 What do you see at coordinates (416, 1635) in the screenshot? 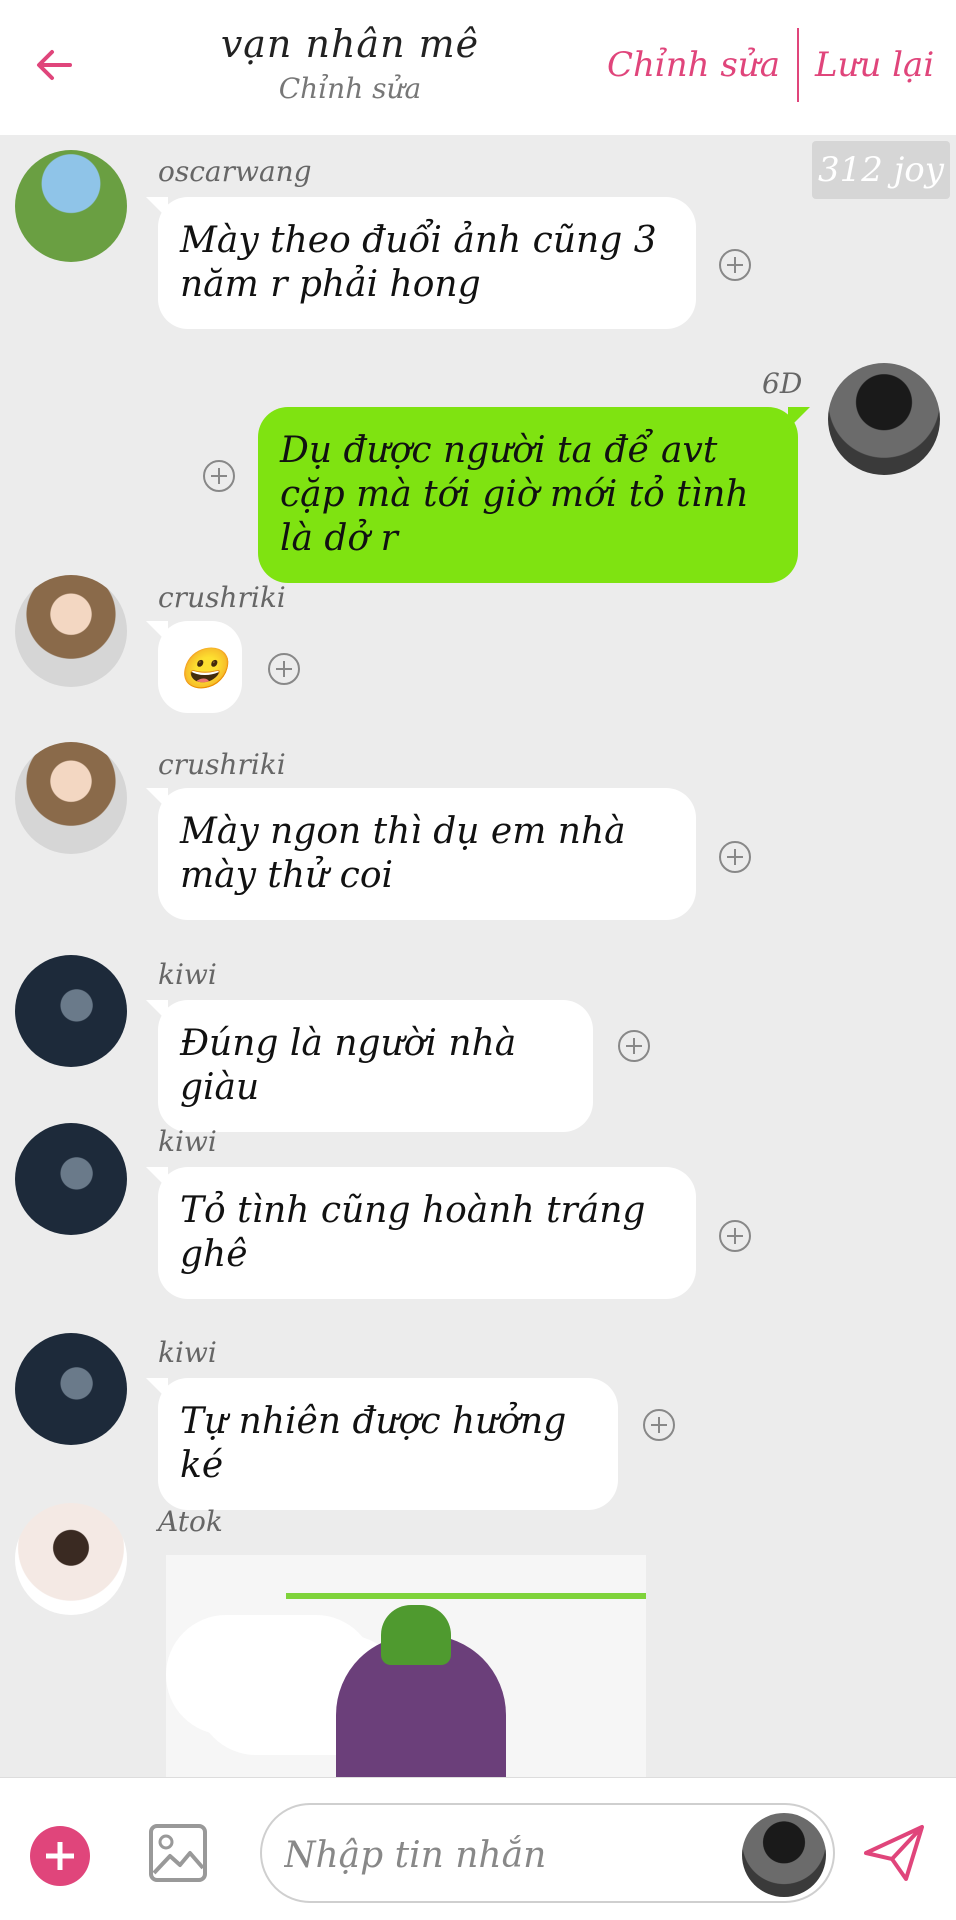
I see `image-leaf` at bounding box center [416, 1635].